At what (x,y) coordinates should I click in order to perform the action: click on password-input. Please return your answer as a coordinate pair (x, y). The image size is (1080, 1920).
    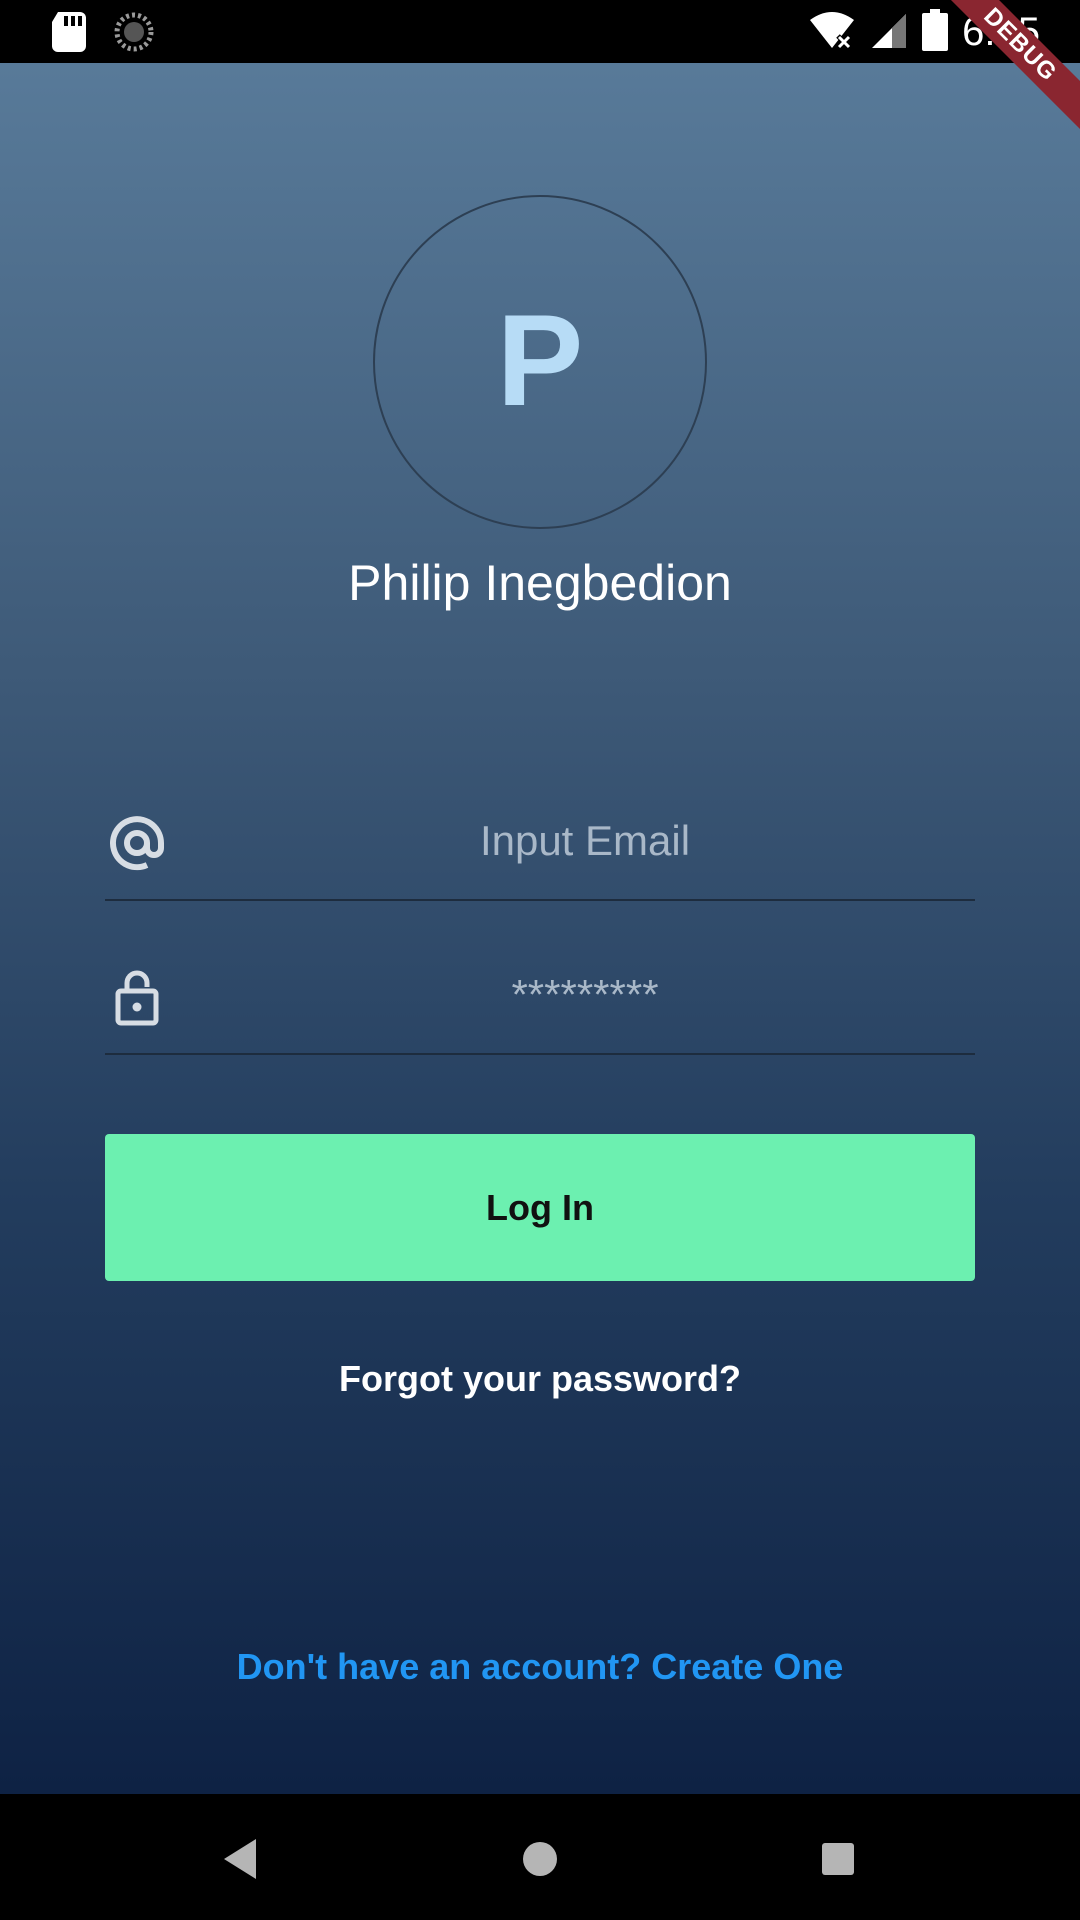
    Looking at the image, I should click on (585, 995).